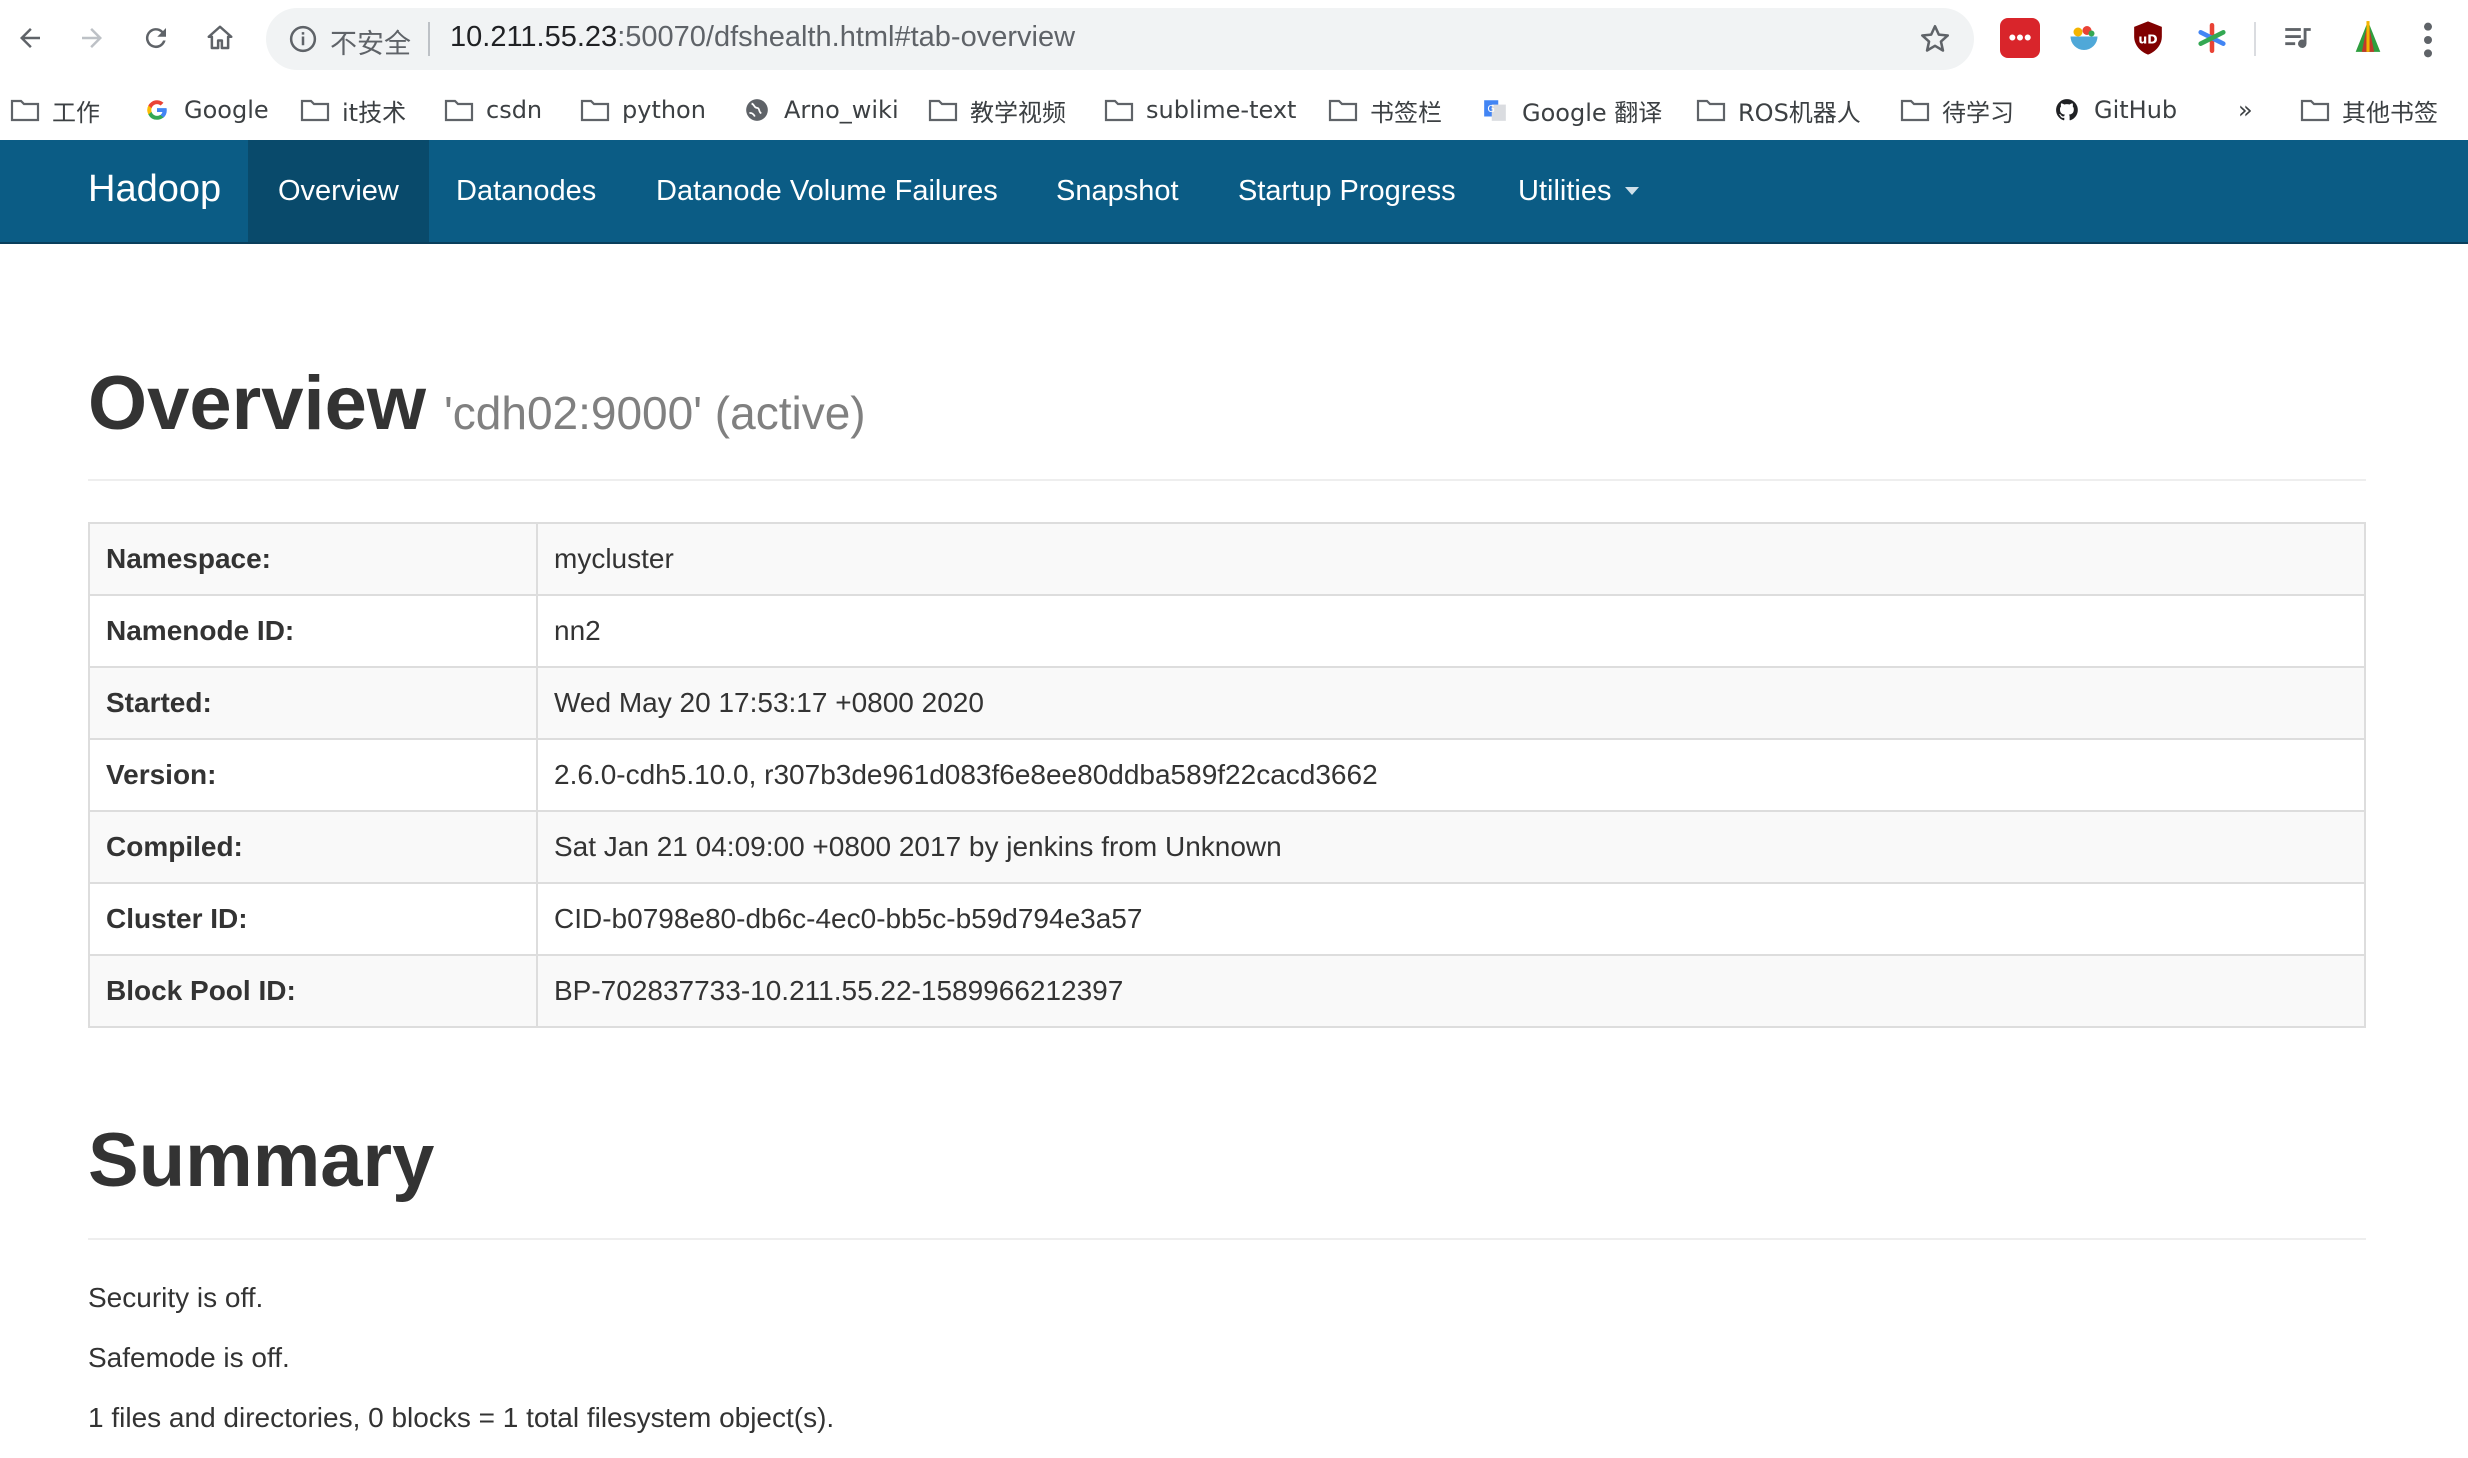 The height and width of the screenshot is (1458, 2468). I want to click on info-icon, so click(303, 39).